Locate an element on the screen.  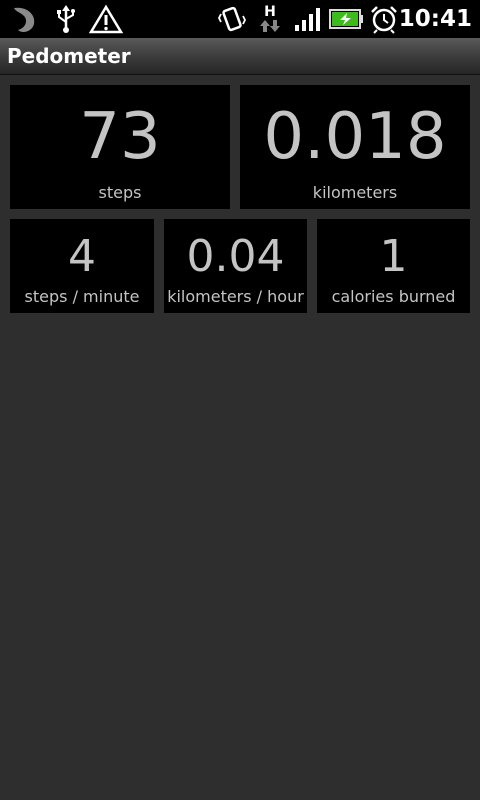
calories-stat: 1 calories burned is located at coordinates (393, 266).